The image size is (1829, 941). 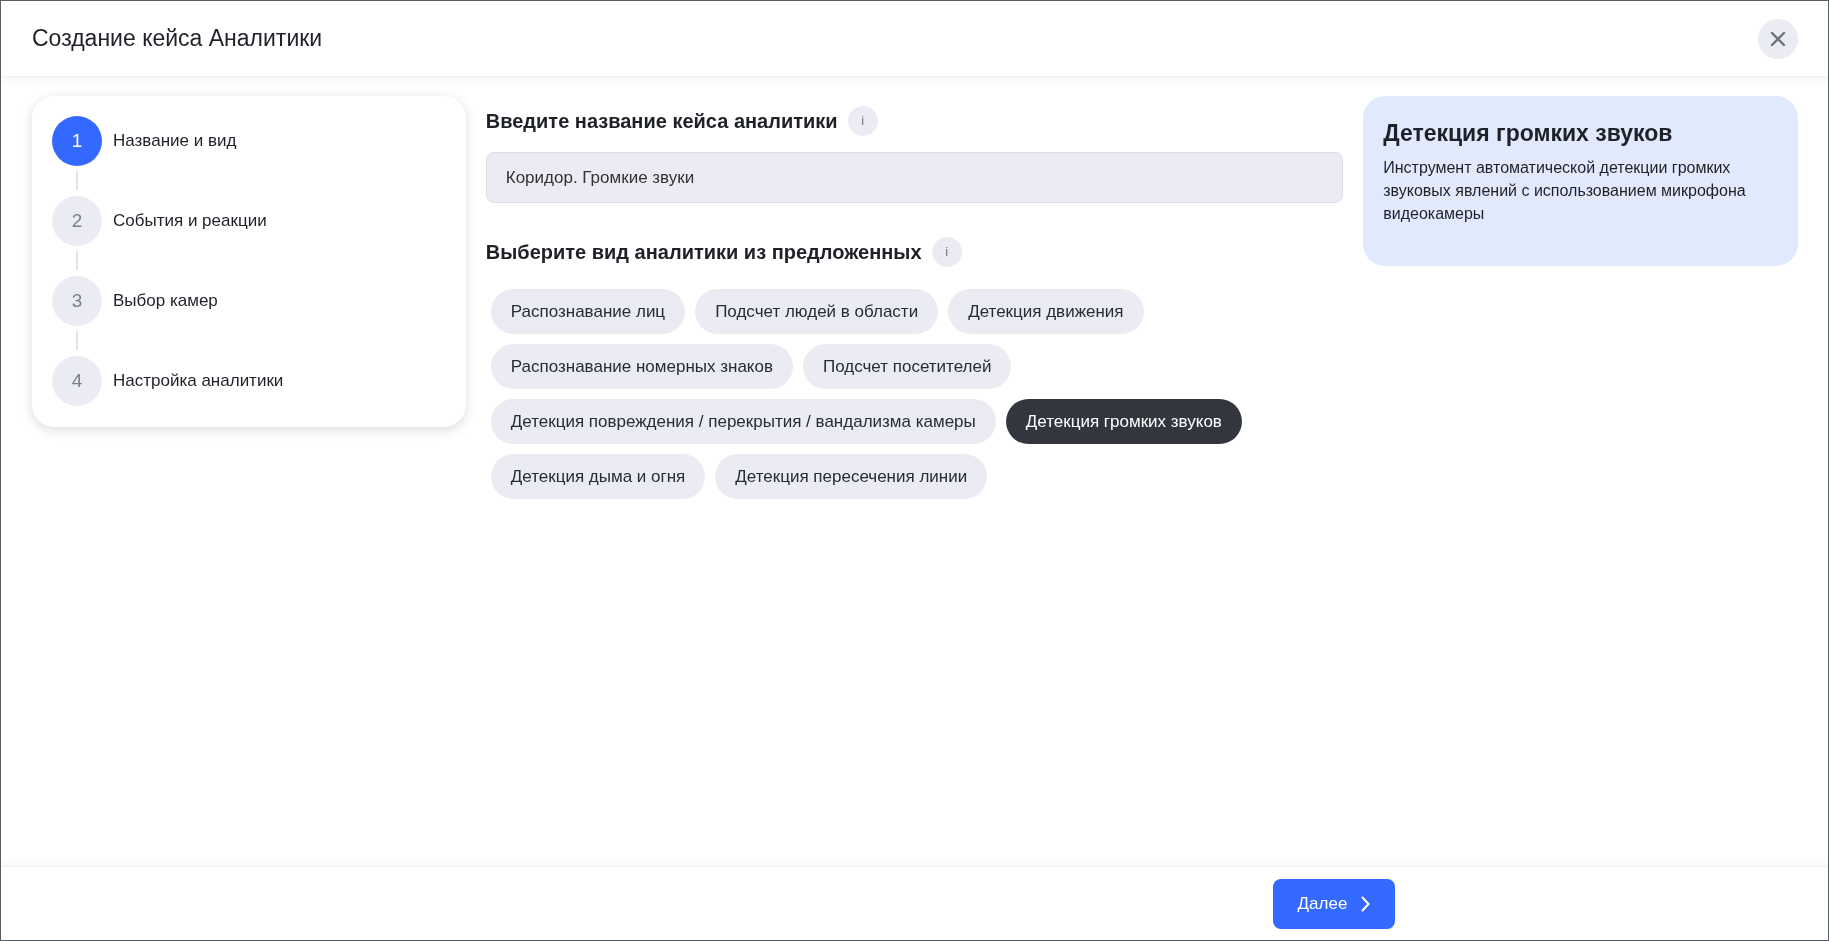 I want to click on analytics-type-chip: Распознавание лиц, so click(x=588, y=311).